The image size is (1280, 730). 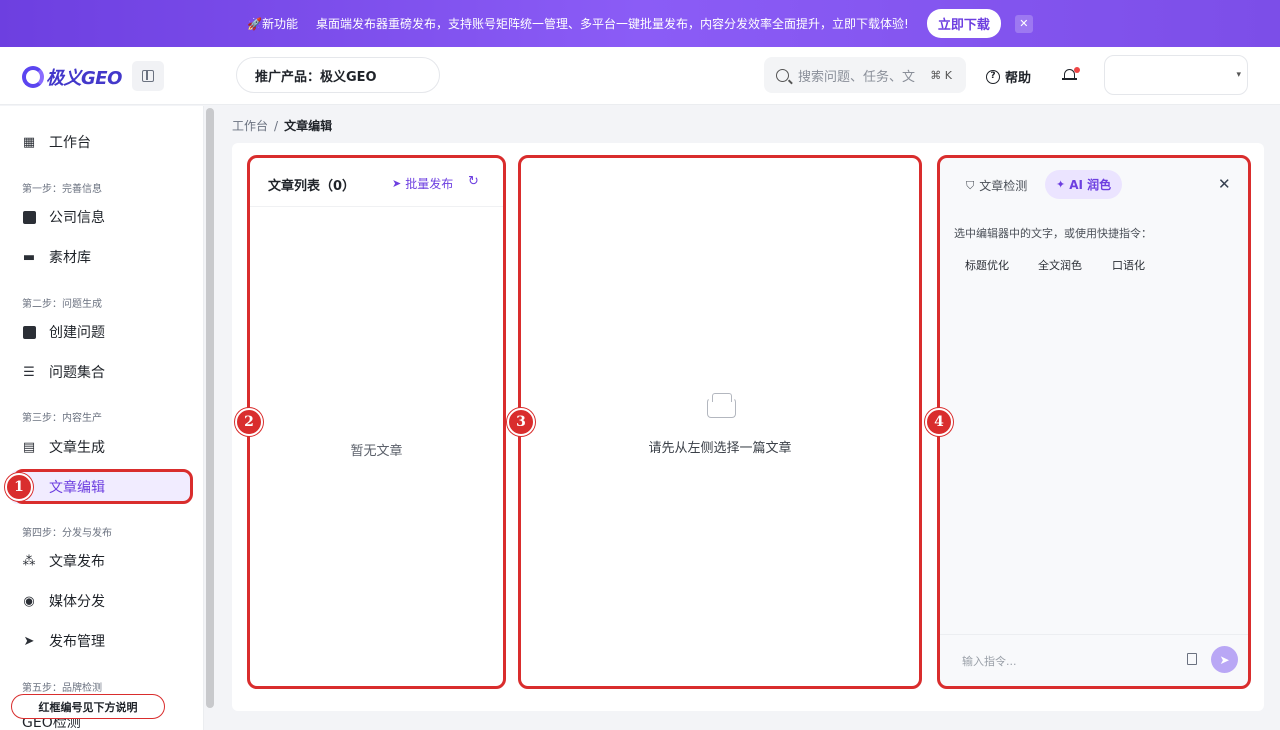 What do you see at coordinates (1224, 659) in the screenshot?
I see `send-button: ➤` at bounding box center [1224, 659].